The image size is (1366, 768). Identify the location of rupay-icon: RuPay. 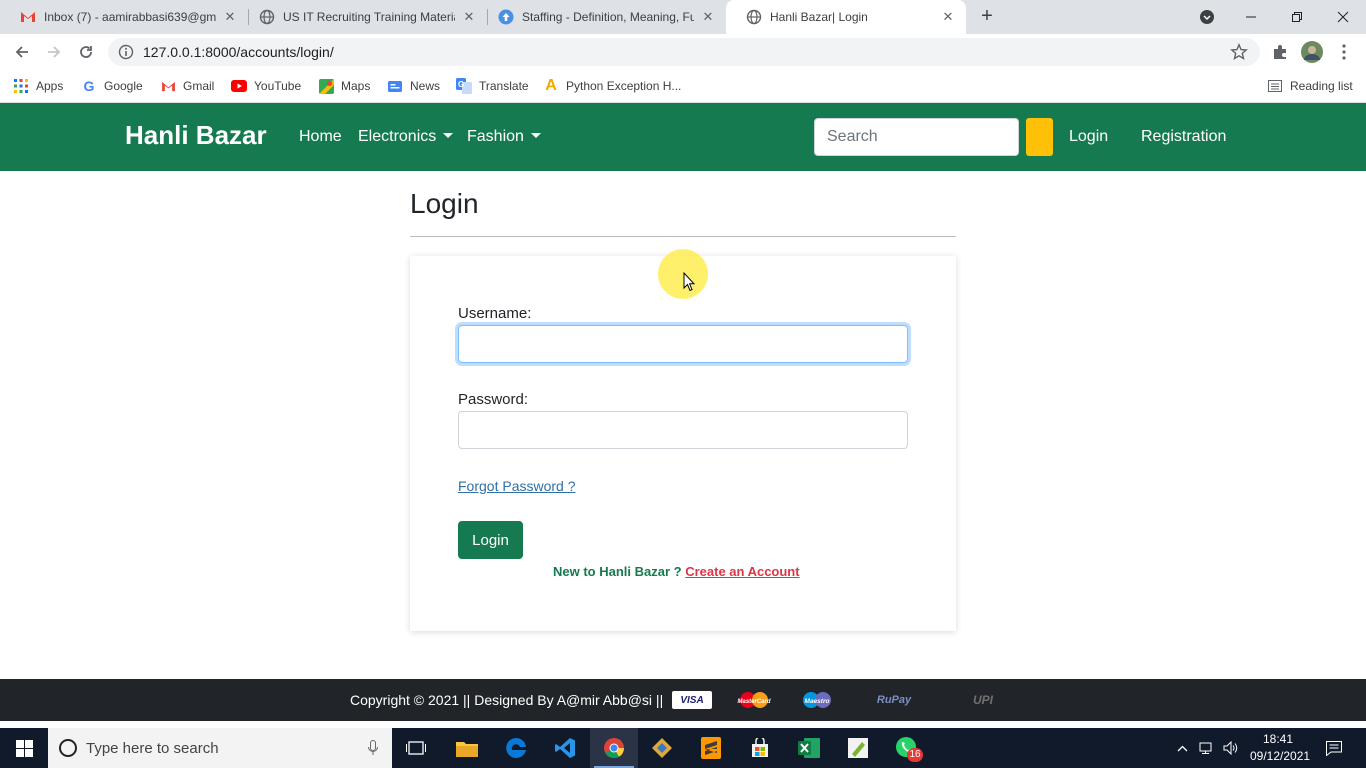
(894, 700).